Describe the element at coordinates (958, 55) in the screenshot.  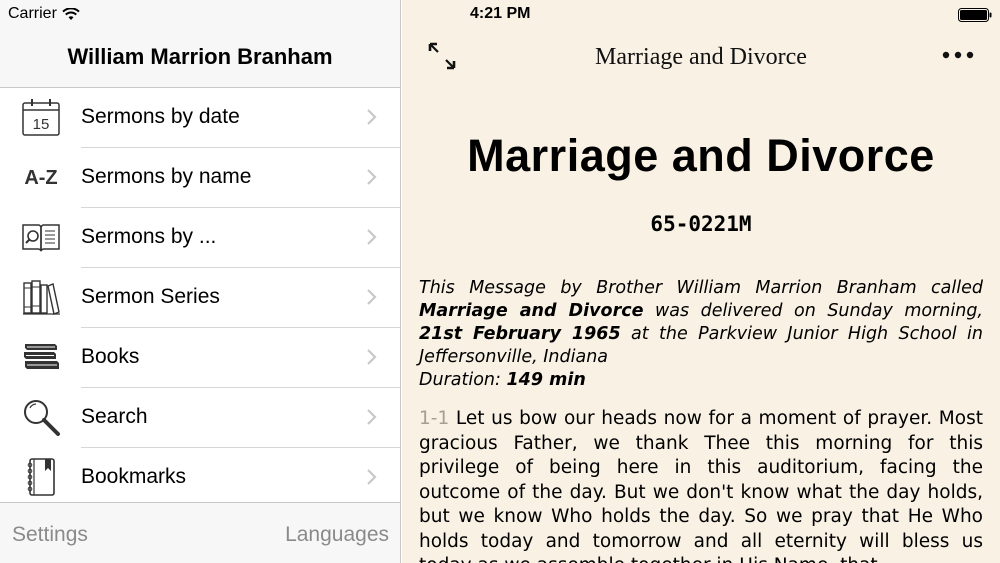
I see `more-options-icon` at that location.